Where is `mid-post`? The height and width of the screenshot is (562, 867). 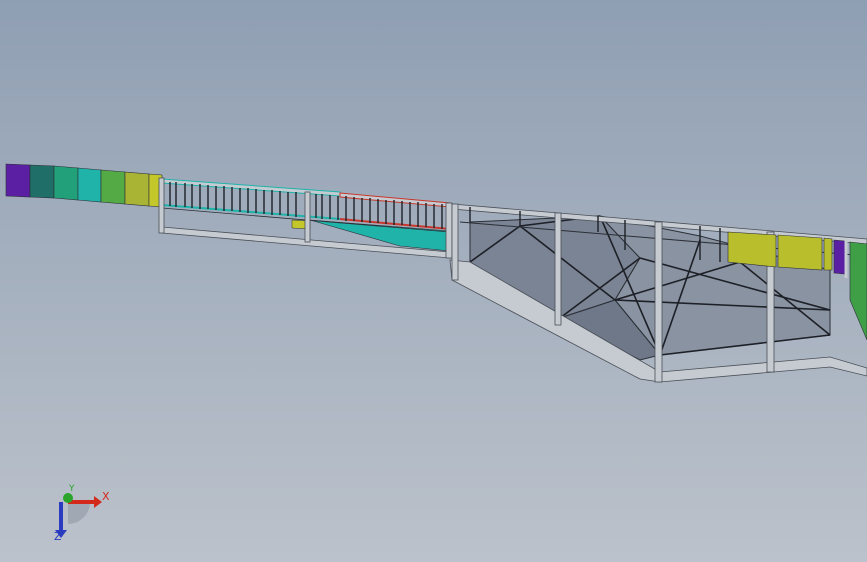
mid-post is located at coordinates (307, 217).